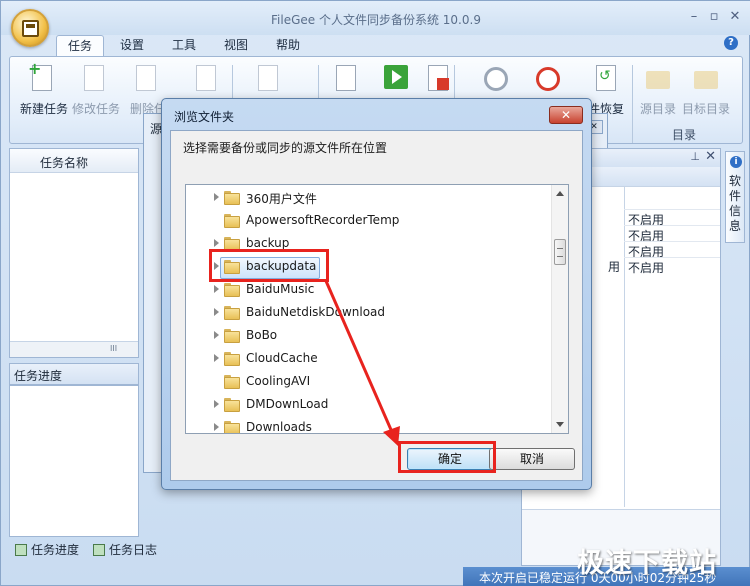 This screenshot has width=750, height=586. What do you see at coordinates (369, 199) in the screenshot?
I see `folder-item: 360用户文件` at bounding box center [369, 199].